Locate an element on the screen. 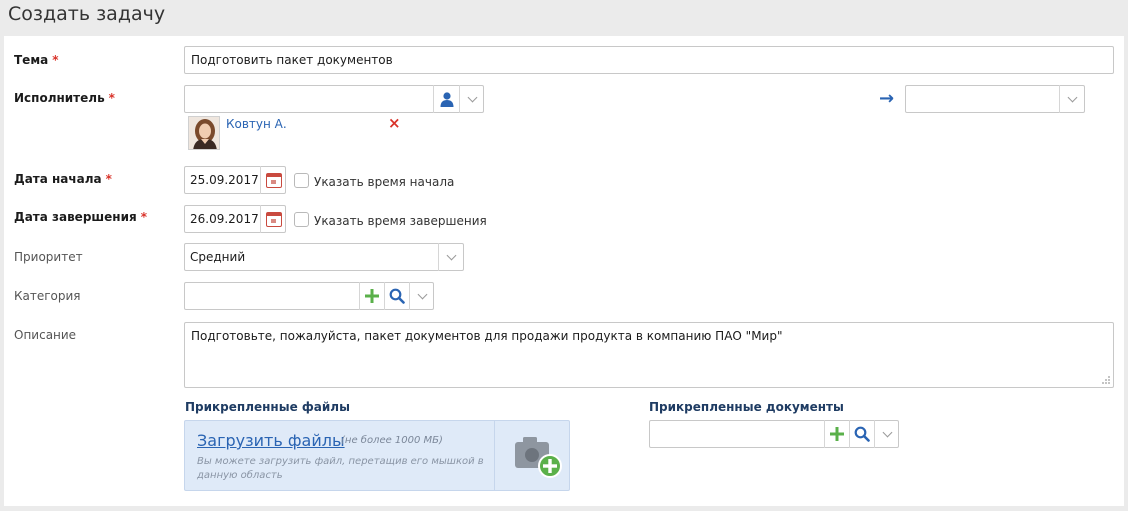 The height and width of the screenshot is (511, 1128). assignee-label: Исполнитель * is located at coordinates (64, 98).